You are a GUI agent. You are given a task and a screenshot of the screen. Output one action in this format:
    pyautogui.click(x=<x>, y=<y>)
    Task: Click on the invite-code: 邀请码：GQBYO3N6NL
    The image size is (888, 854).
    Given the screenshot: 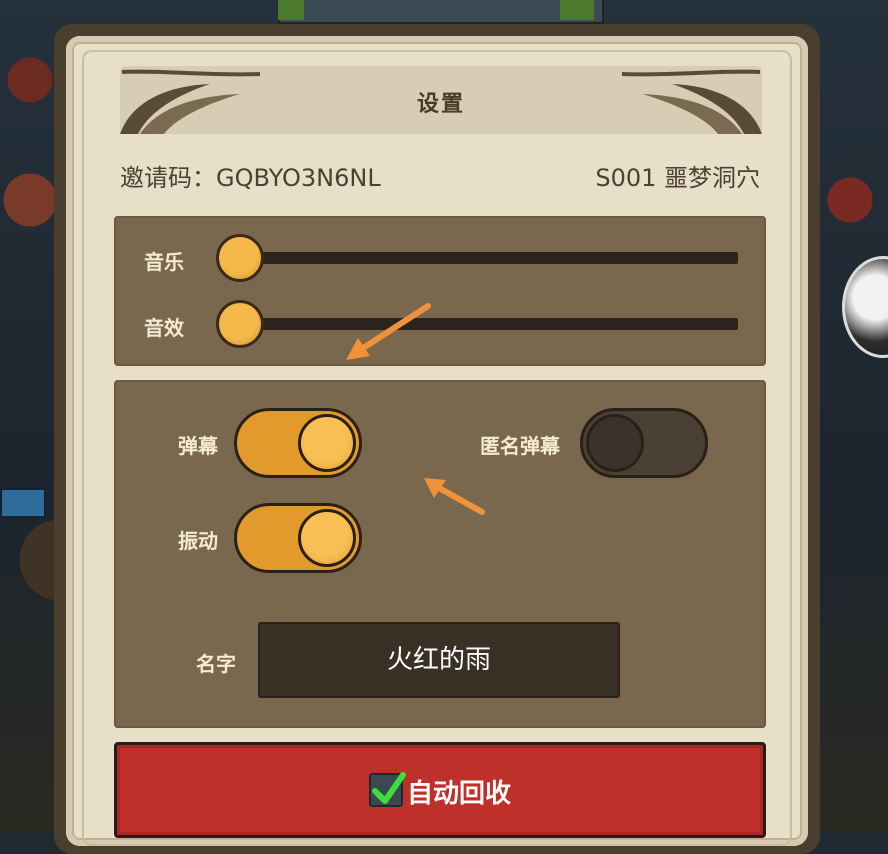 What is the action you would take?
    pyautogui.click(x=250, y=178)
    